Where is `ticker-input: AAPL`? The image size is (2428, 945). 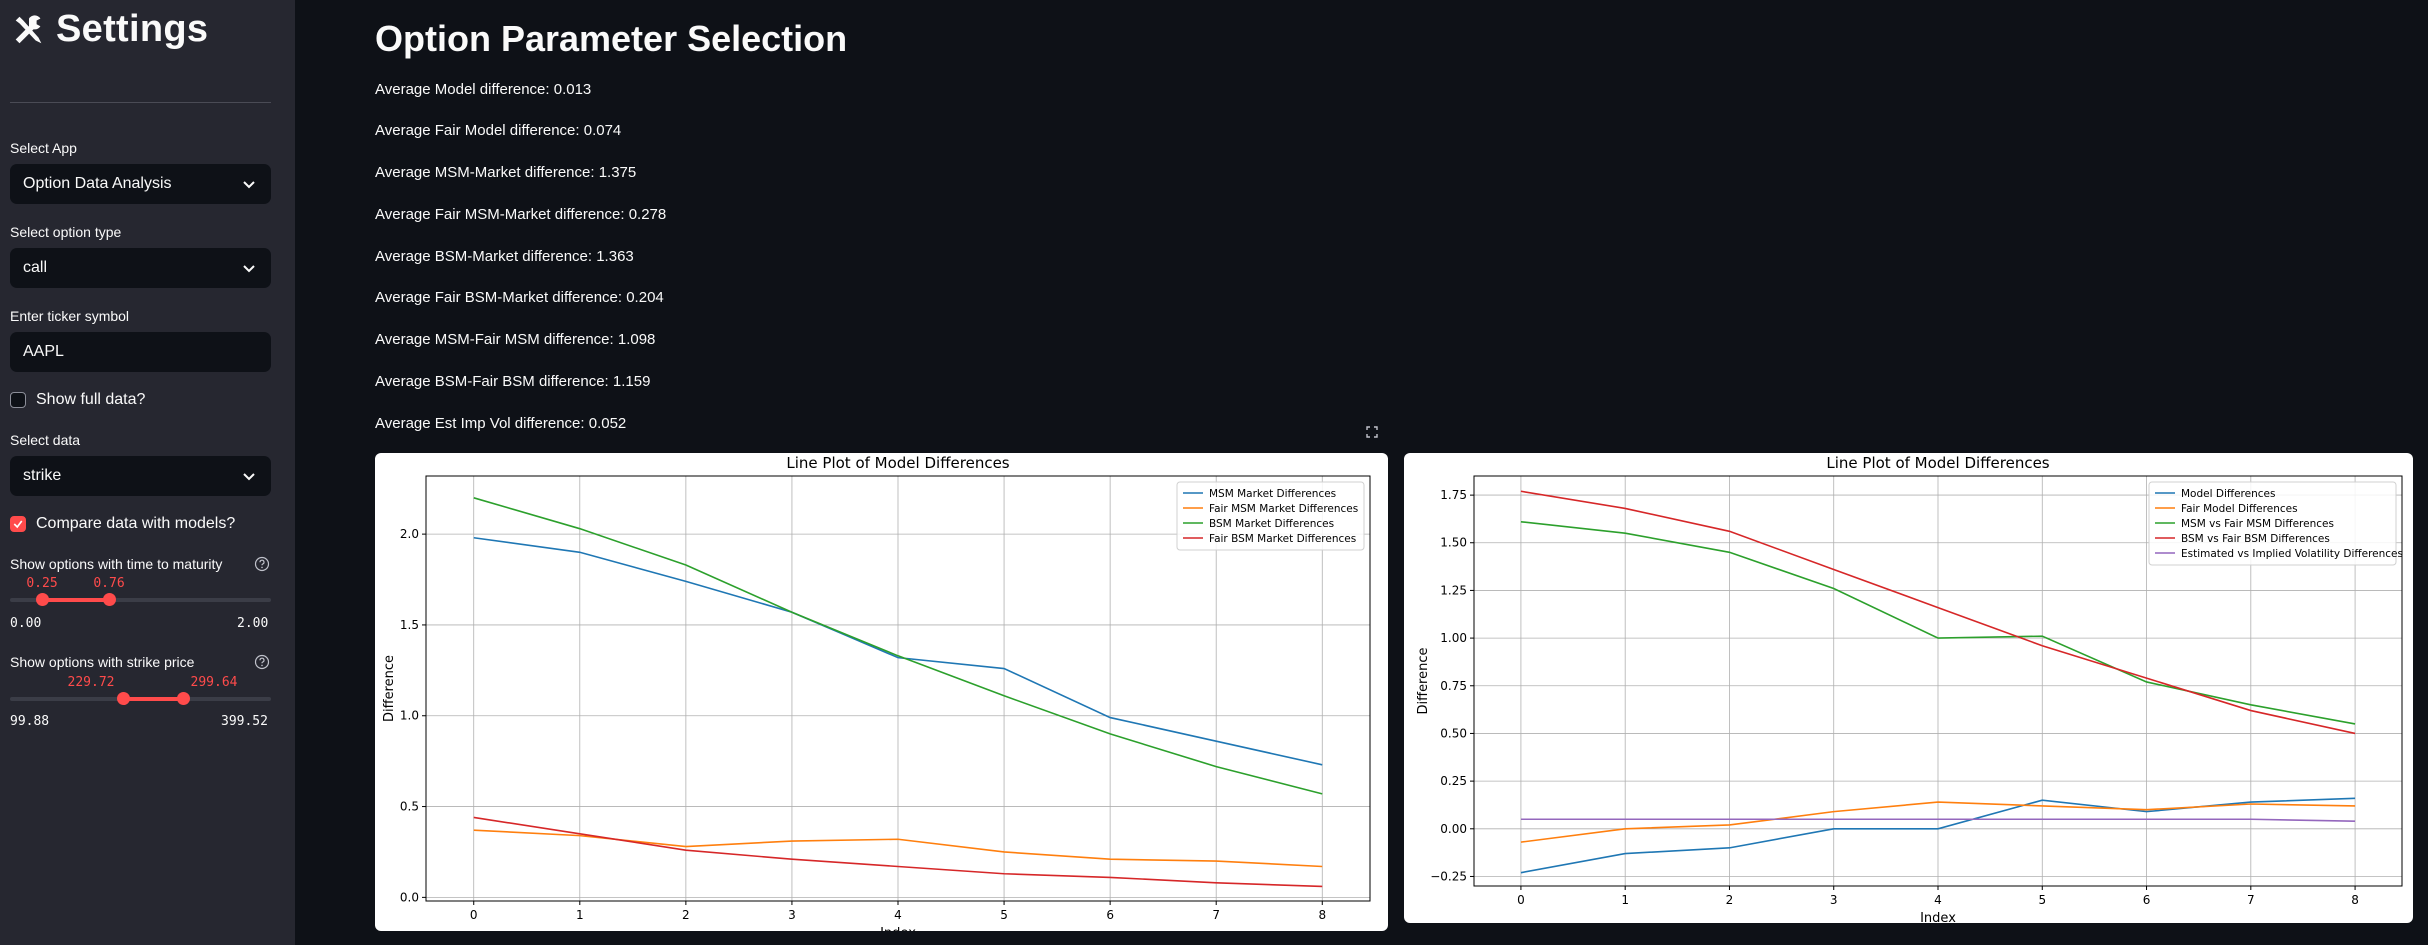
ticker-input: AAPL is located at coordinates (140, 352).